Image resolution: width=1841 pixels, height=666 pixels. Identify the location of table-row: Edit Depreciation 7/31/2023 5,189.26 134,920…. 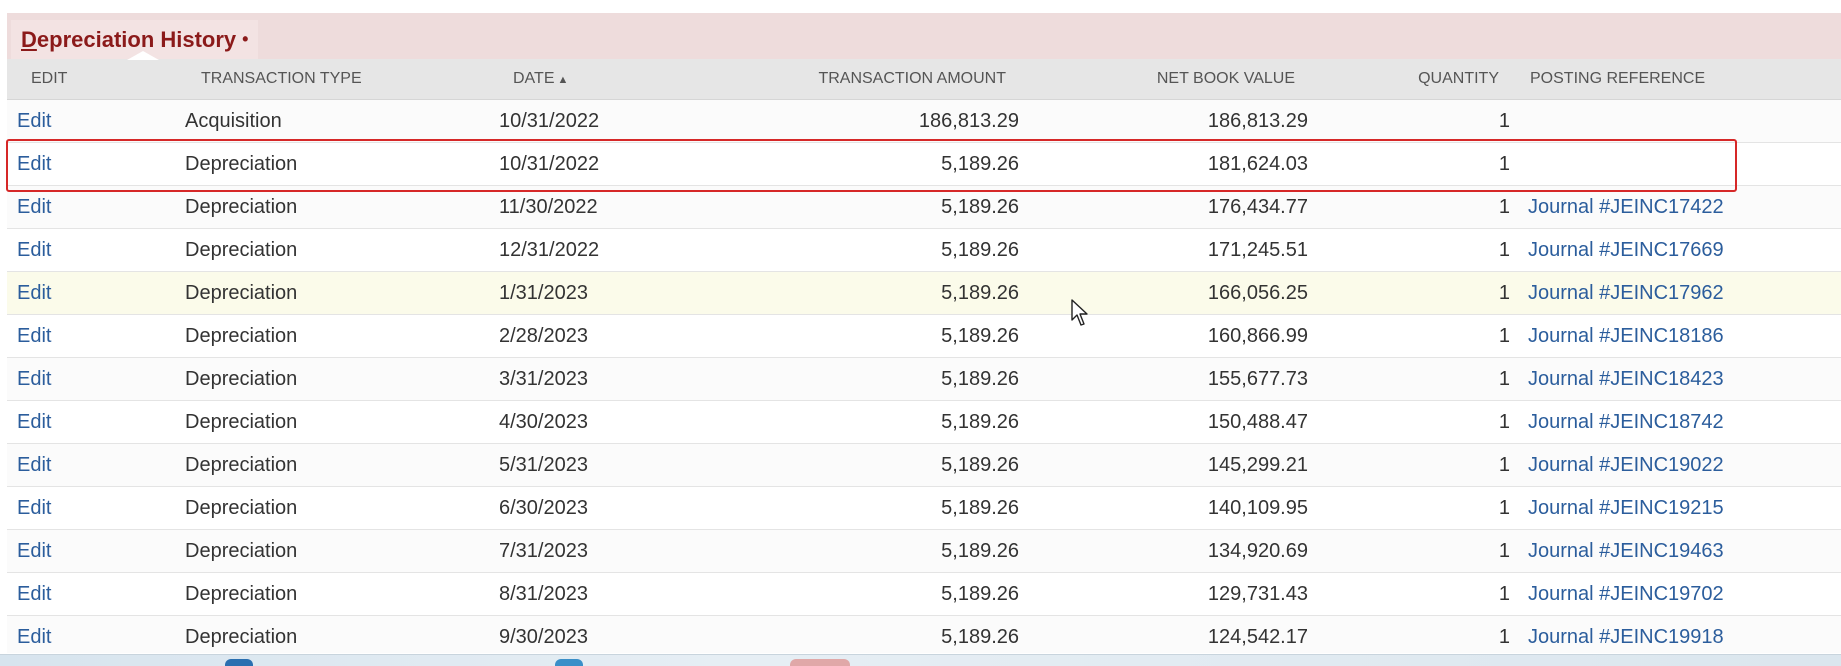
(924, 551).